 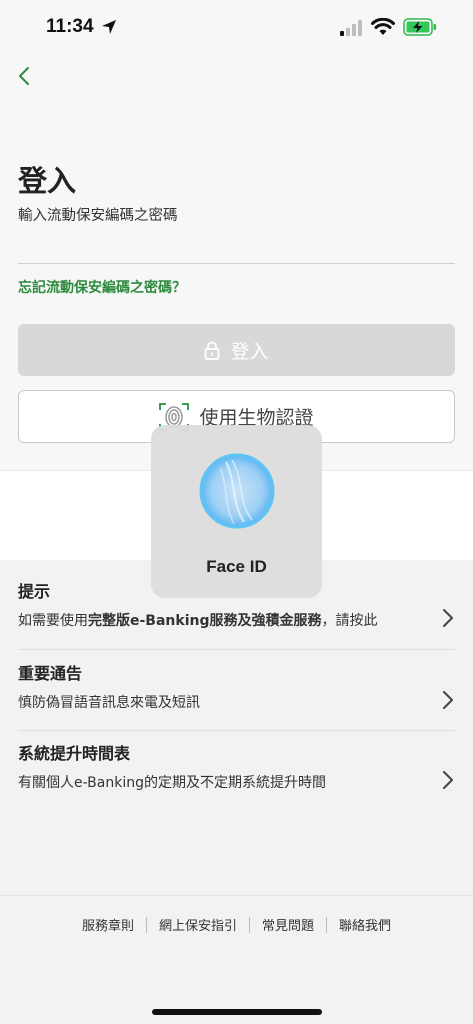 I want to click on info-item-desc: 如需要使用完整版e-Banking服務及強積金服務，請按此, so click(x=198, y=621).